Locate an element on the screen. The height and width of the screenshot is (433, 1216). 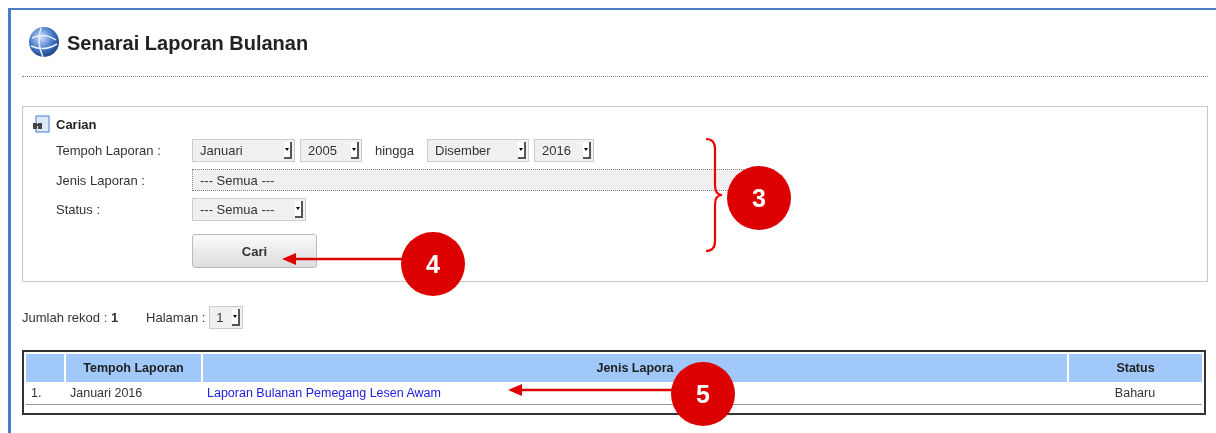
page-dropdown: 1 is located at coordinates (226, 317).